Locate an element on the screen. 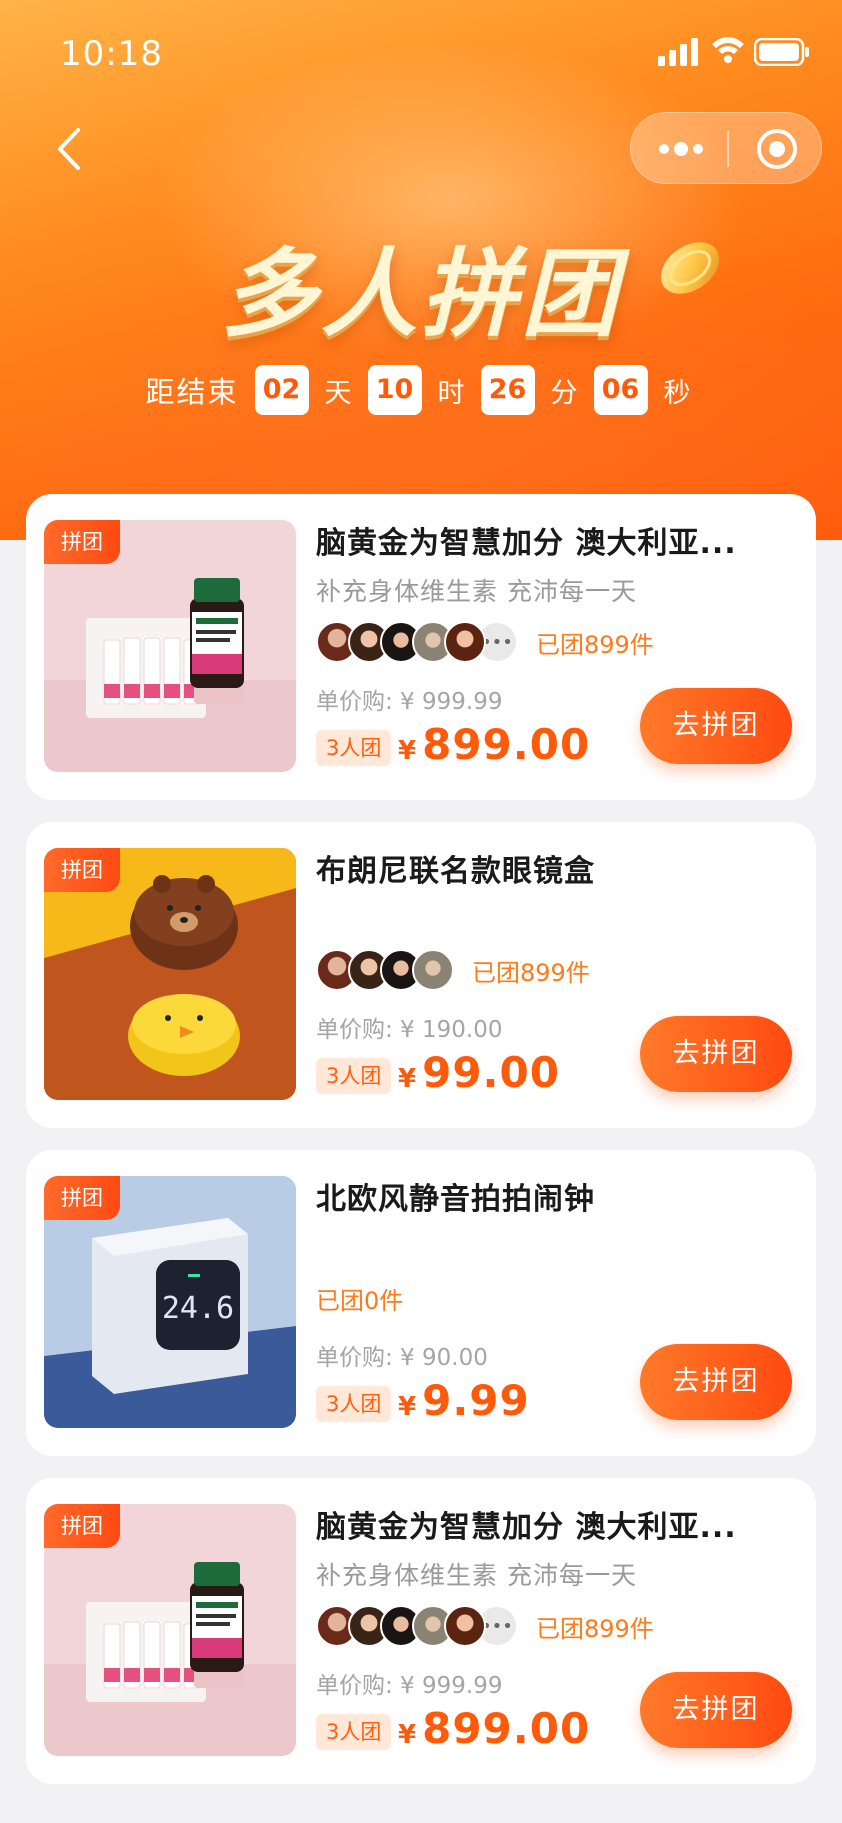  countdown-seconds: 06 is located at coordinates (620, 390).